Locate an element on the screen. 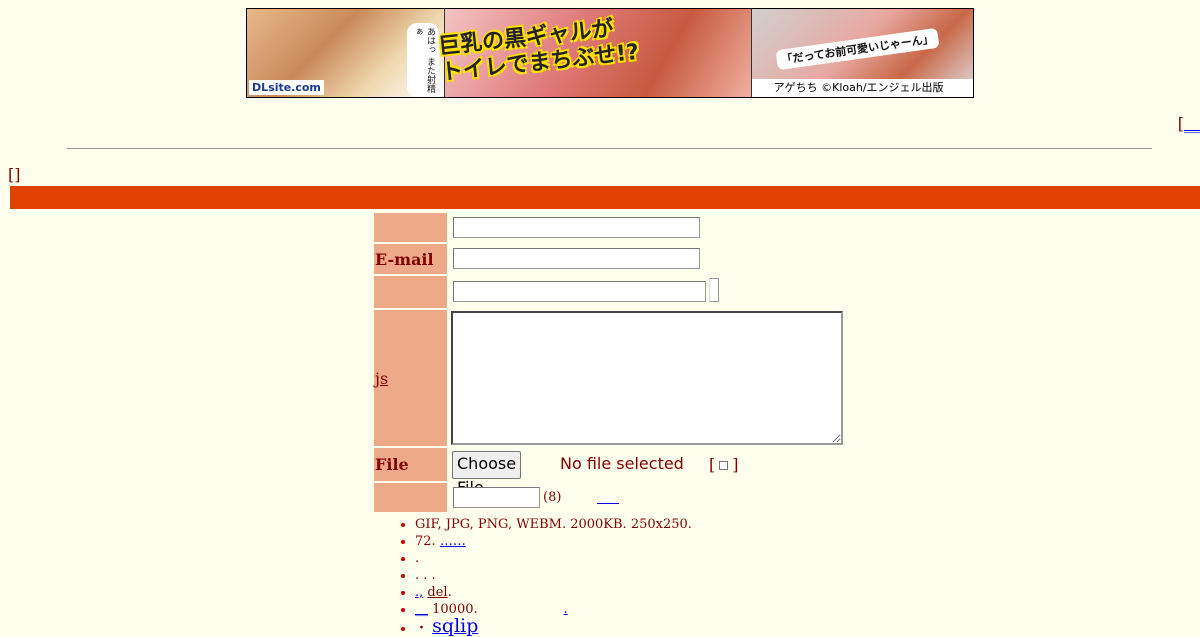 Image resolution: width=1200 pixels, height=637 pixels. top-right-link: __ is located at coordinates (1192, 123).